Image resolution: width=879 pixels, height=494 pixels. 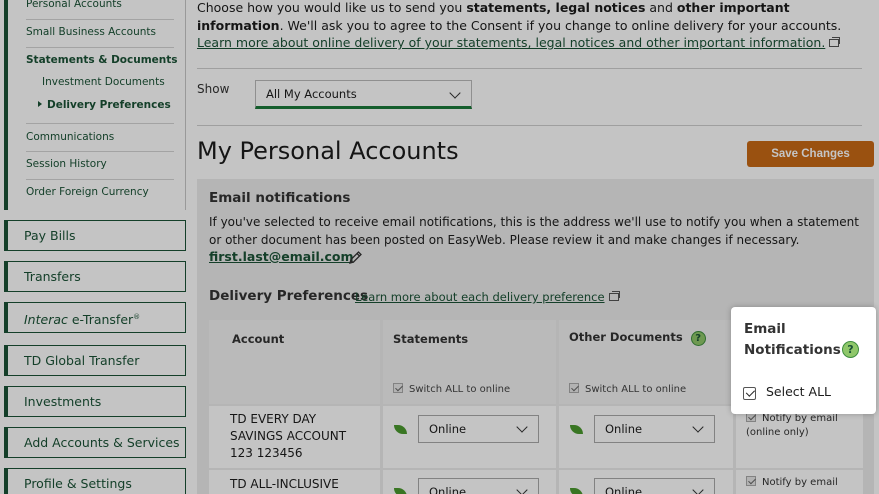 What do you see at coordinates (332, 7) in the screenshot?
I see `intro-text: Choose how you would like us to send you` at bounding box center [332, 7].